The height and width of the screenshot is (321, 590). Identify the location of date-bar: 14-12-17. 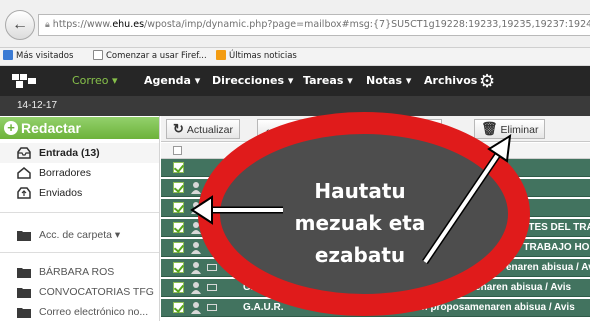
(295, 106).